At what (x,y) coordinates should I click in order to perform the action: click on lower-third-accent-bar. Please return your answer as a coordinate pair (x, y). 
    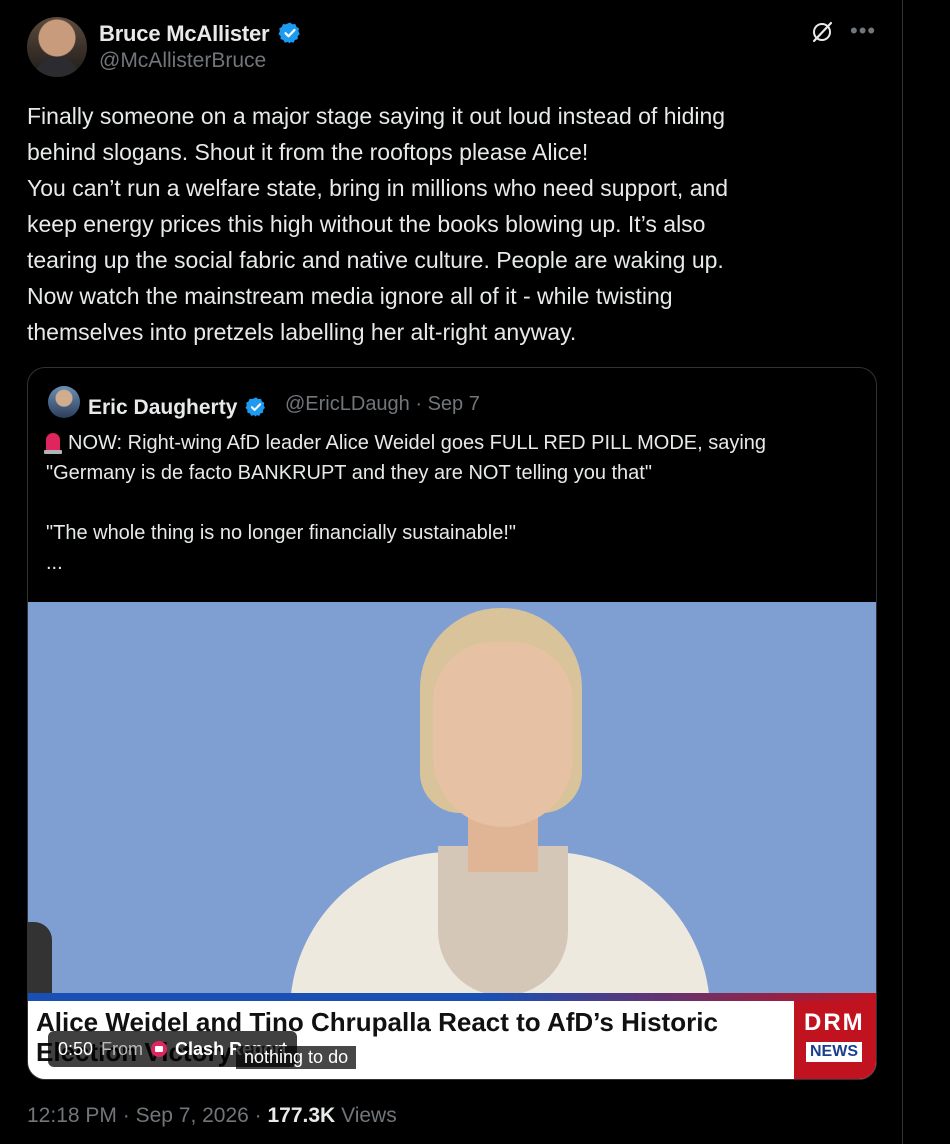
    Looking at the image, I should click on (452, 997).